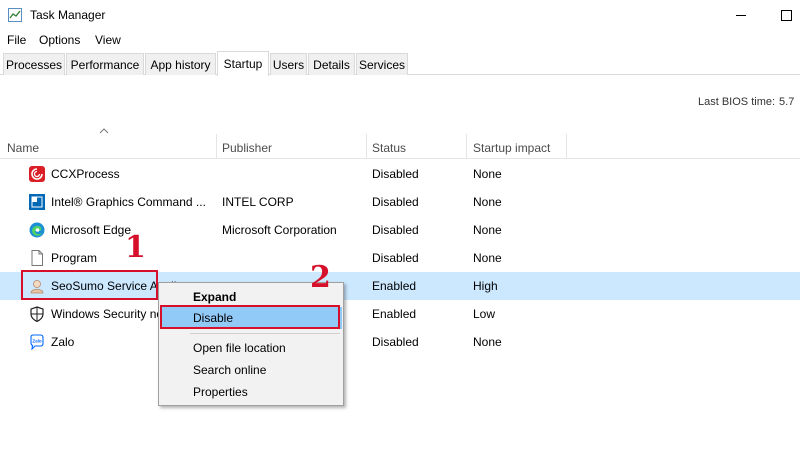  I want to click on table-row: Zalo Zalo Disabled None, so click(400, 342).